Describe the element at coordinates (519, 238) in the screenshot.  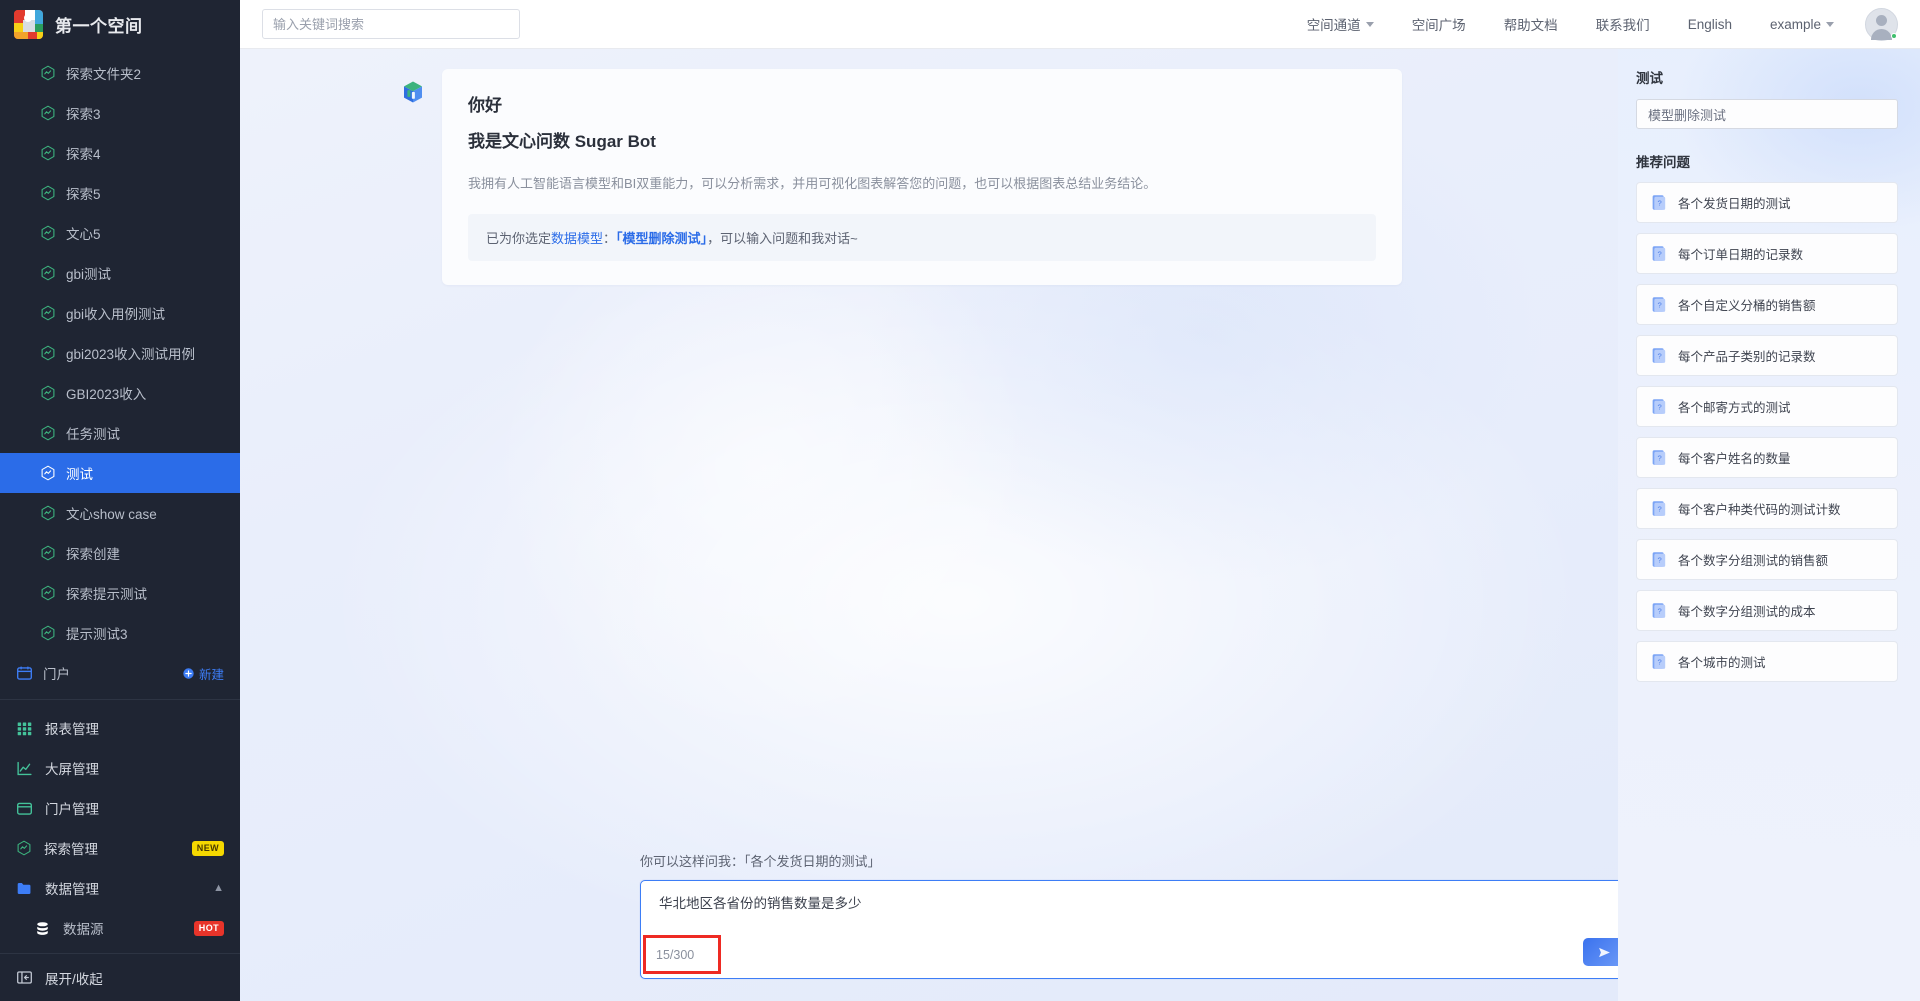
I see `banner-prefix: 已为你选定` at that location.